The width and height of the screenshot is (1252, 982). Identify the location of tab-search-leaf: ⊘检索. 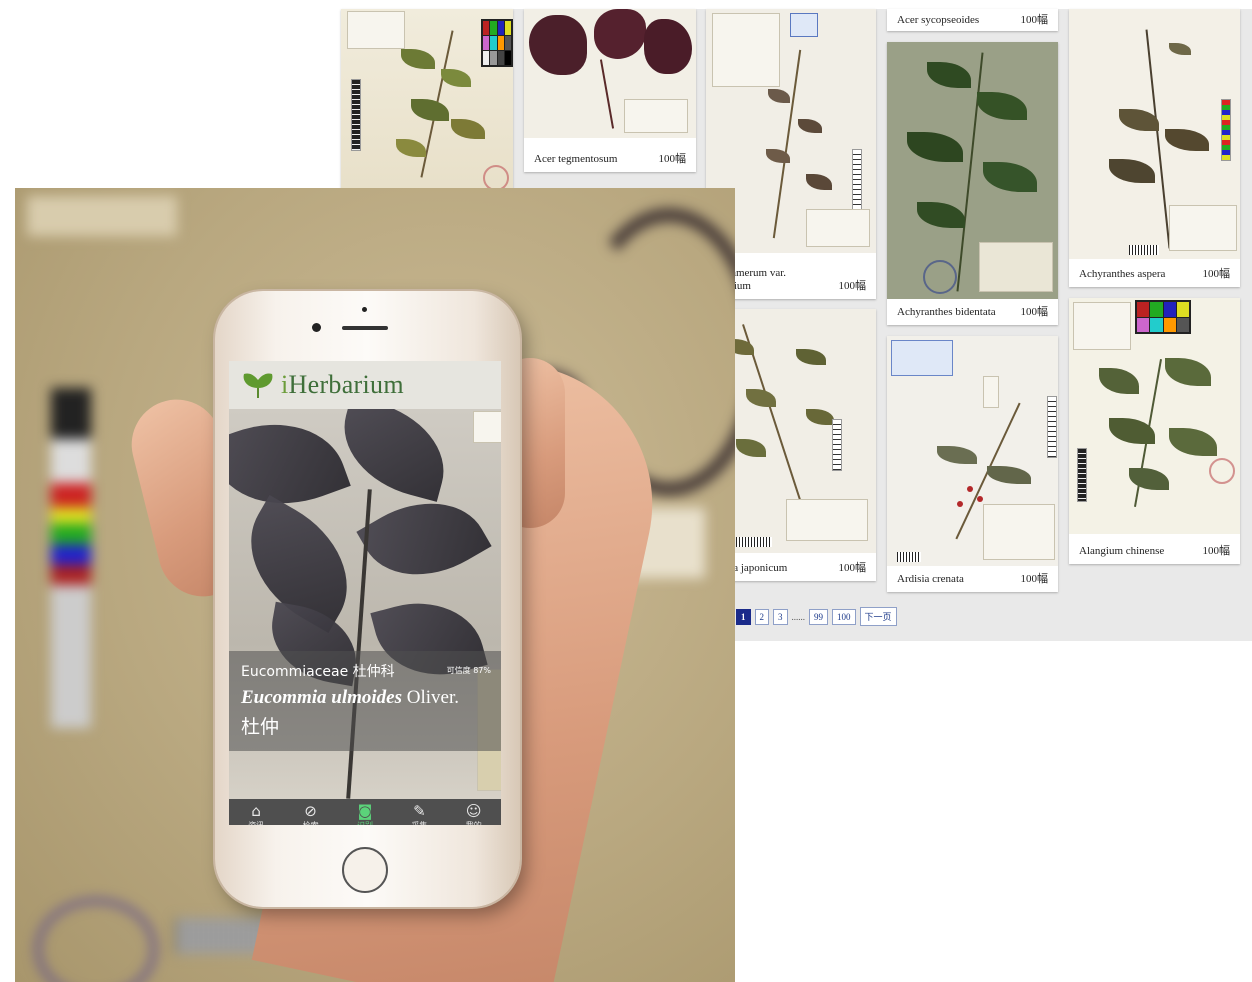
(311, 813).